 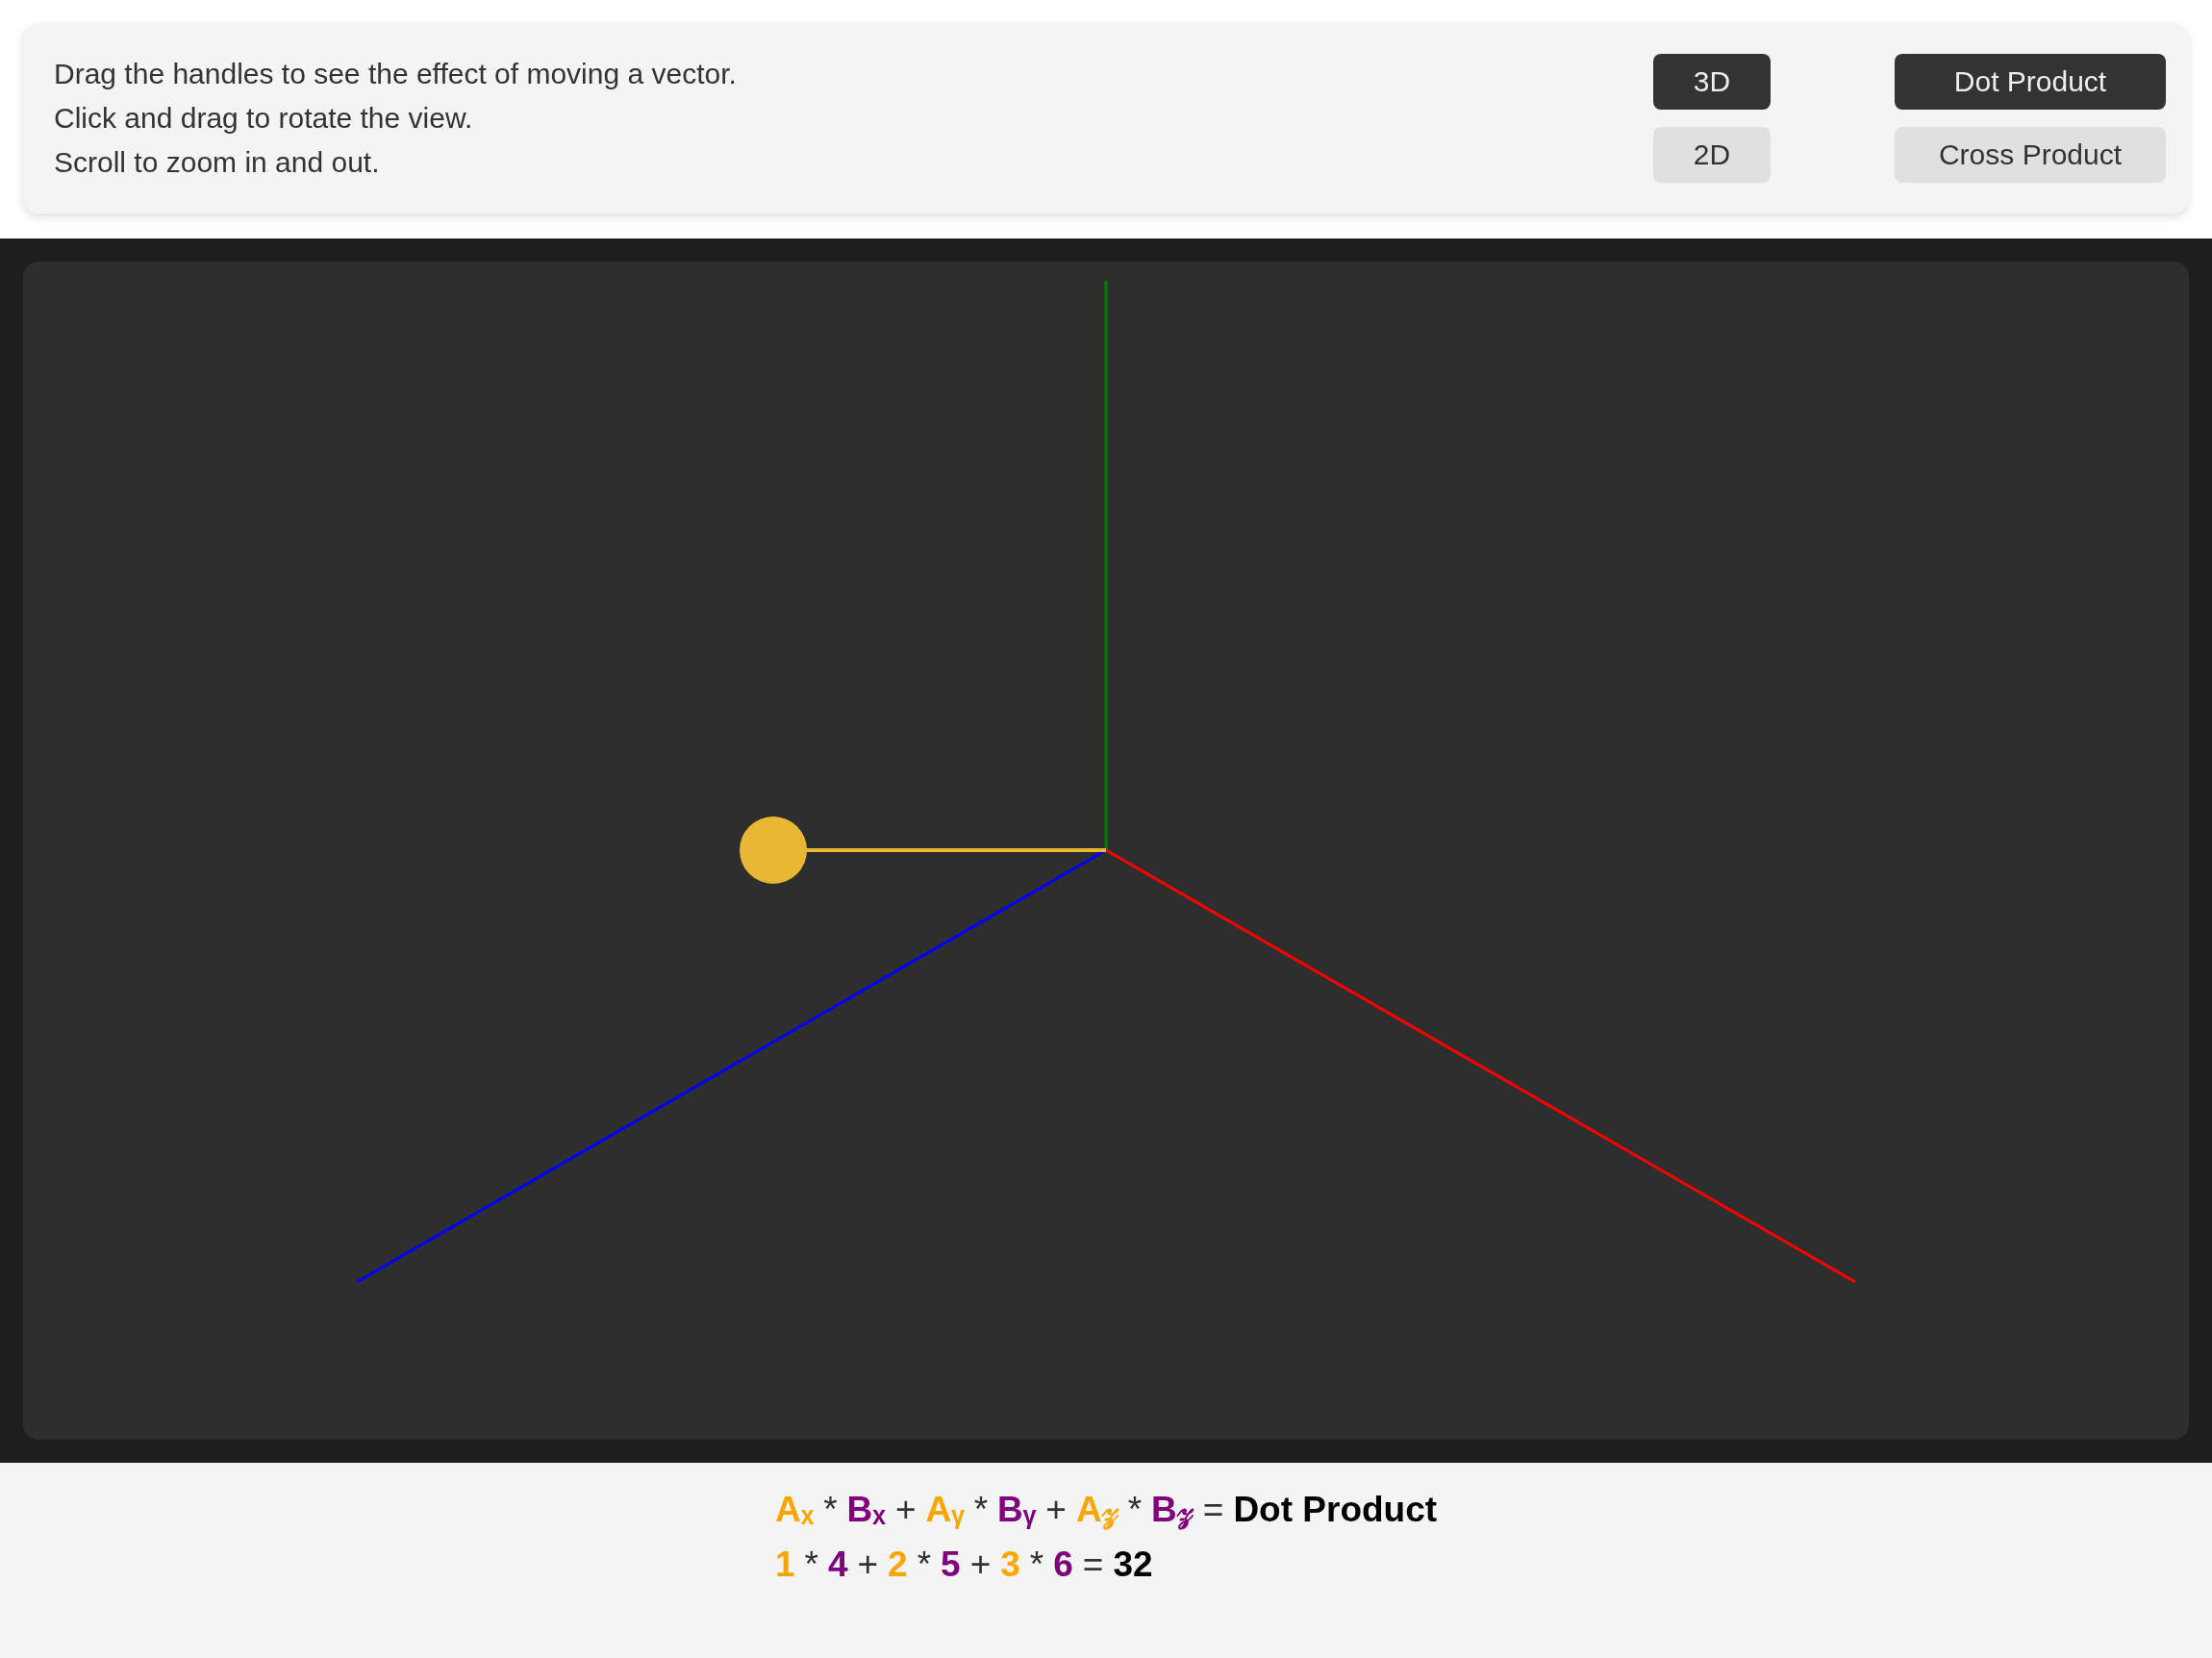 What do you see at coordinates (1712, 155) in the screenshot?
I see `view-mode-button: 2D` at bounding box center [1712, 155].